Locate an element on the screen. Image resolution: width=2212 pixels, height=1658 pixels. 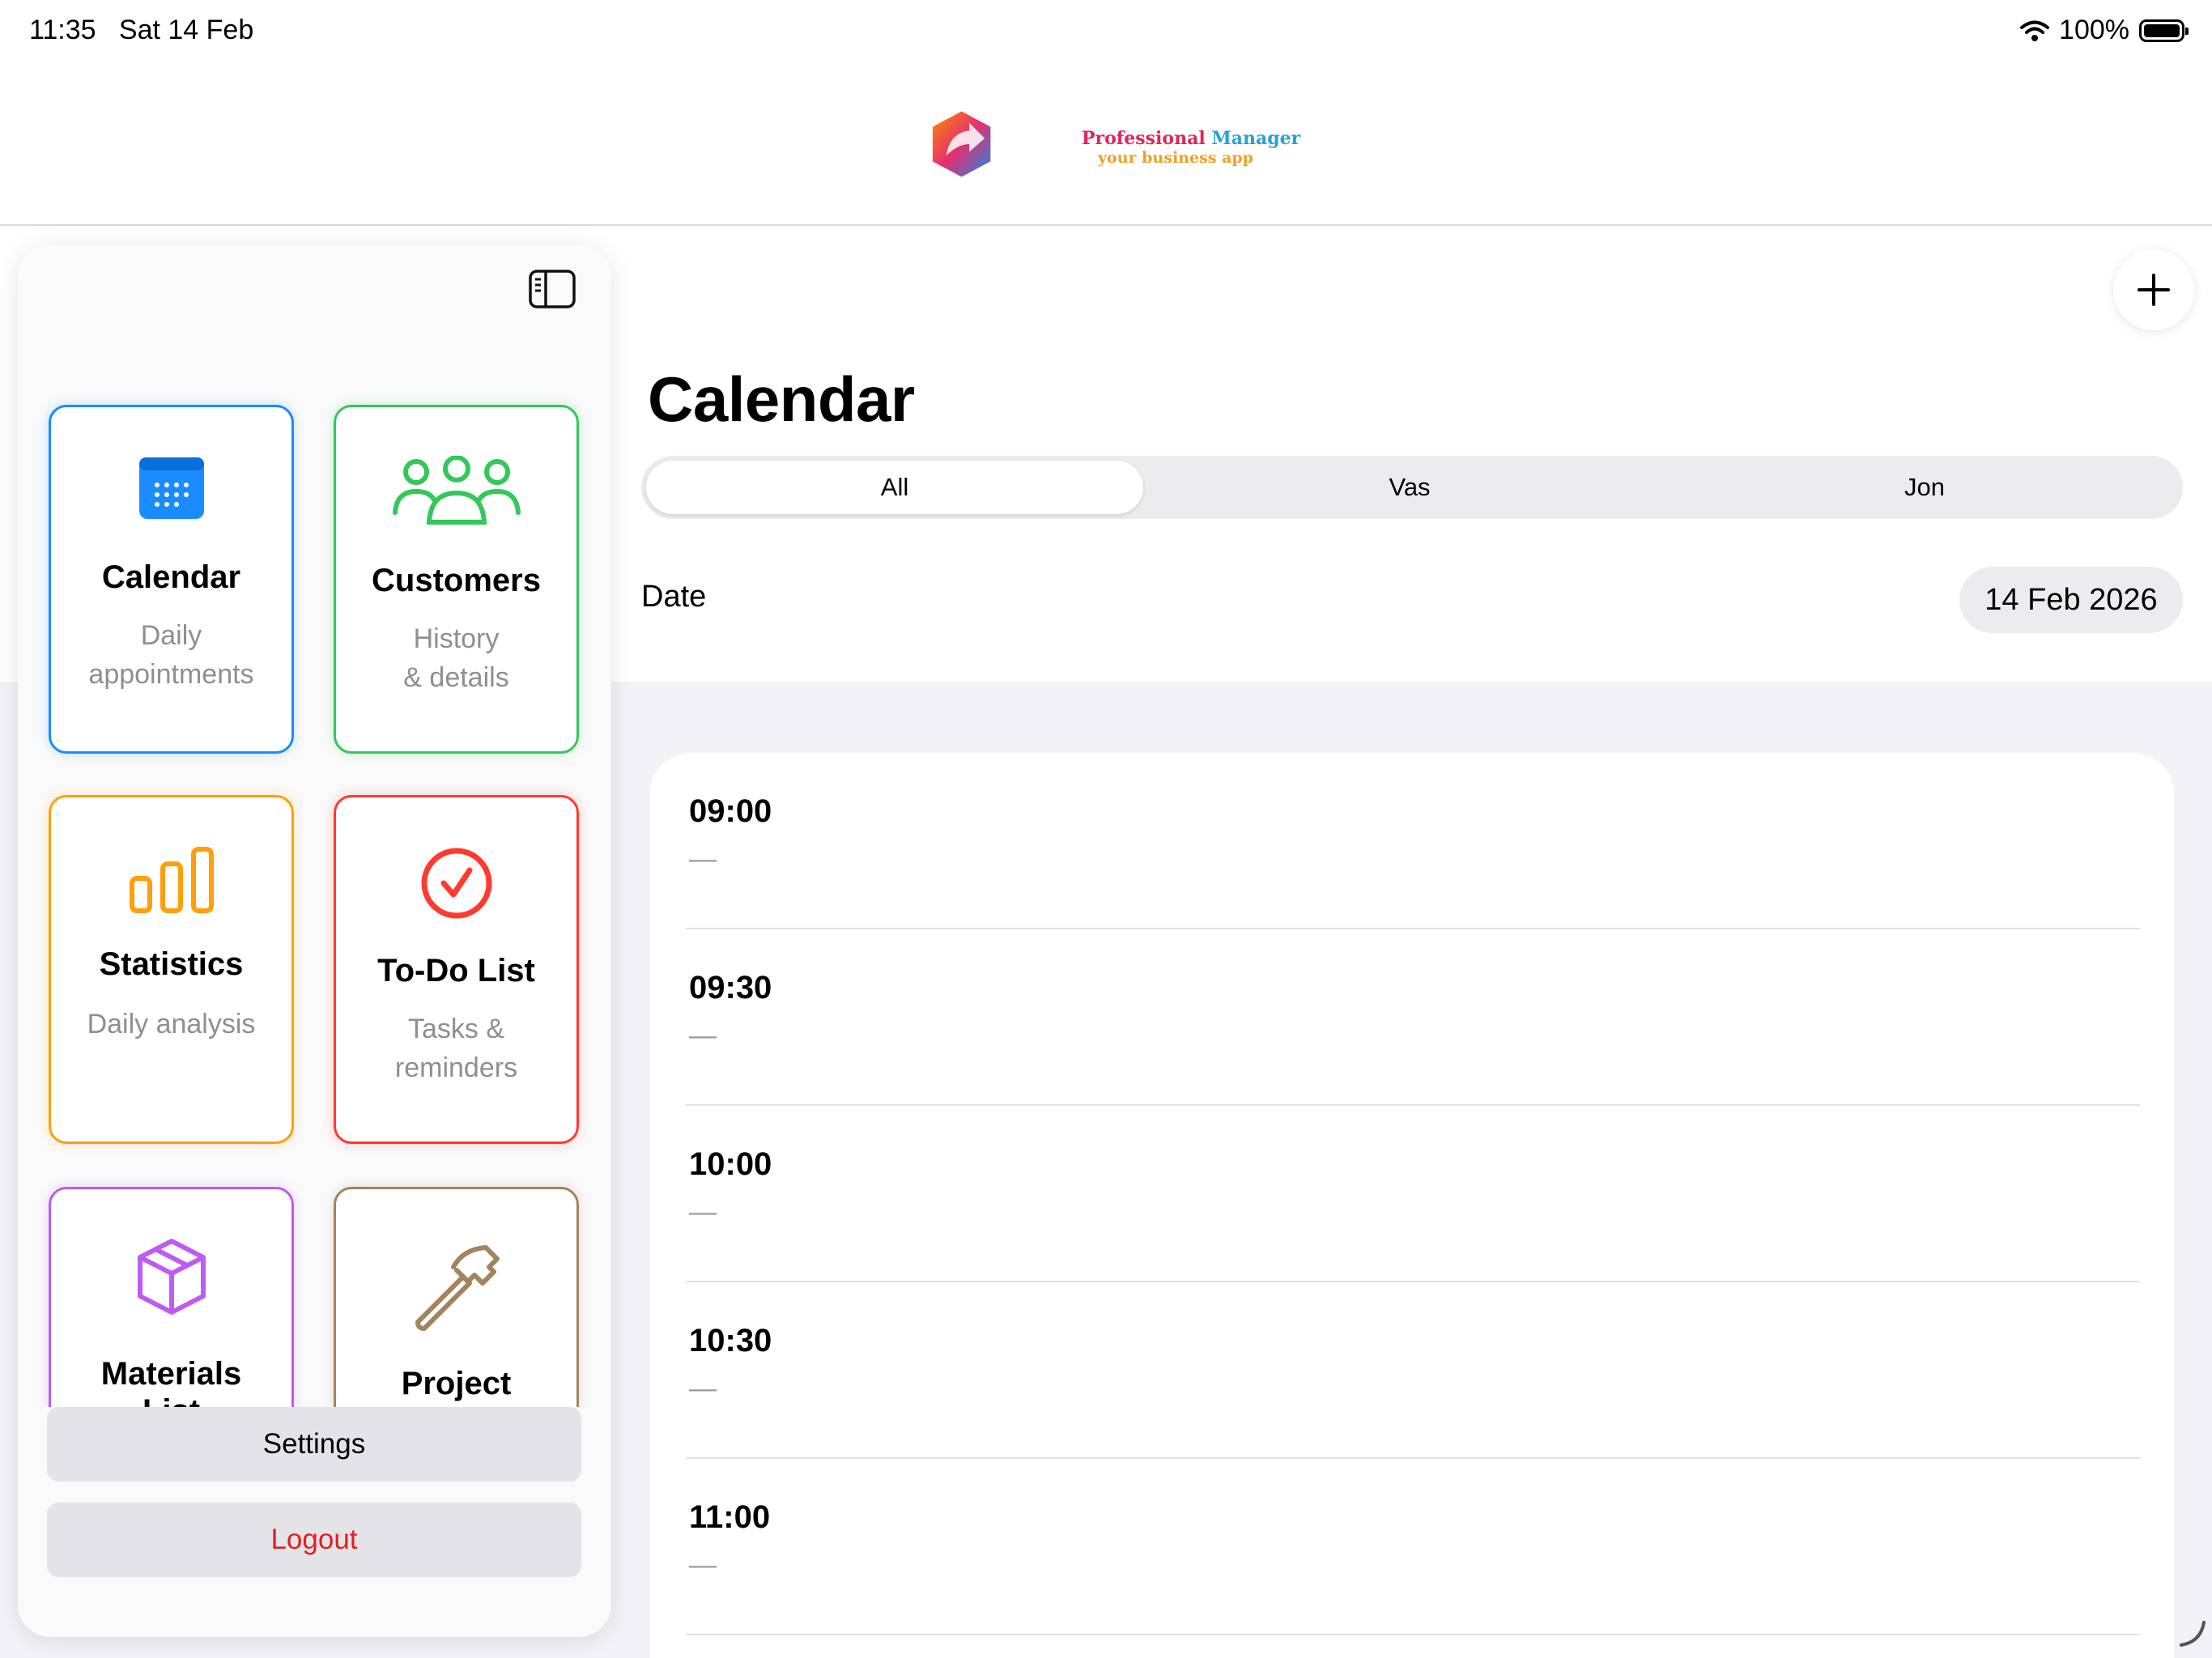
tile-title: Calendar is located at coordinates (171, 577).